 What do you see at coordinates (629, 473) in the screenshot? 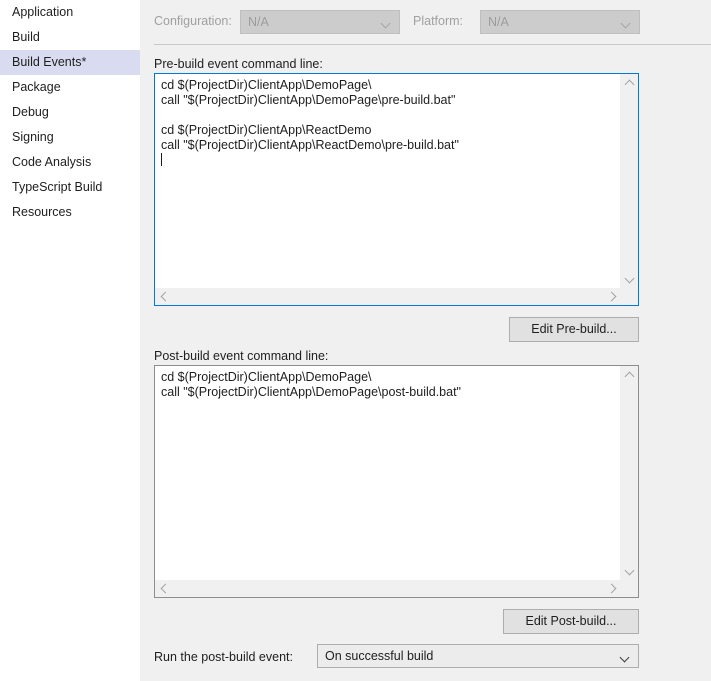
I see `postbuild-vertical-scrollbar` at bounding box center [629, 473].